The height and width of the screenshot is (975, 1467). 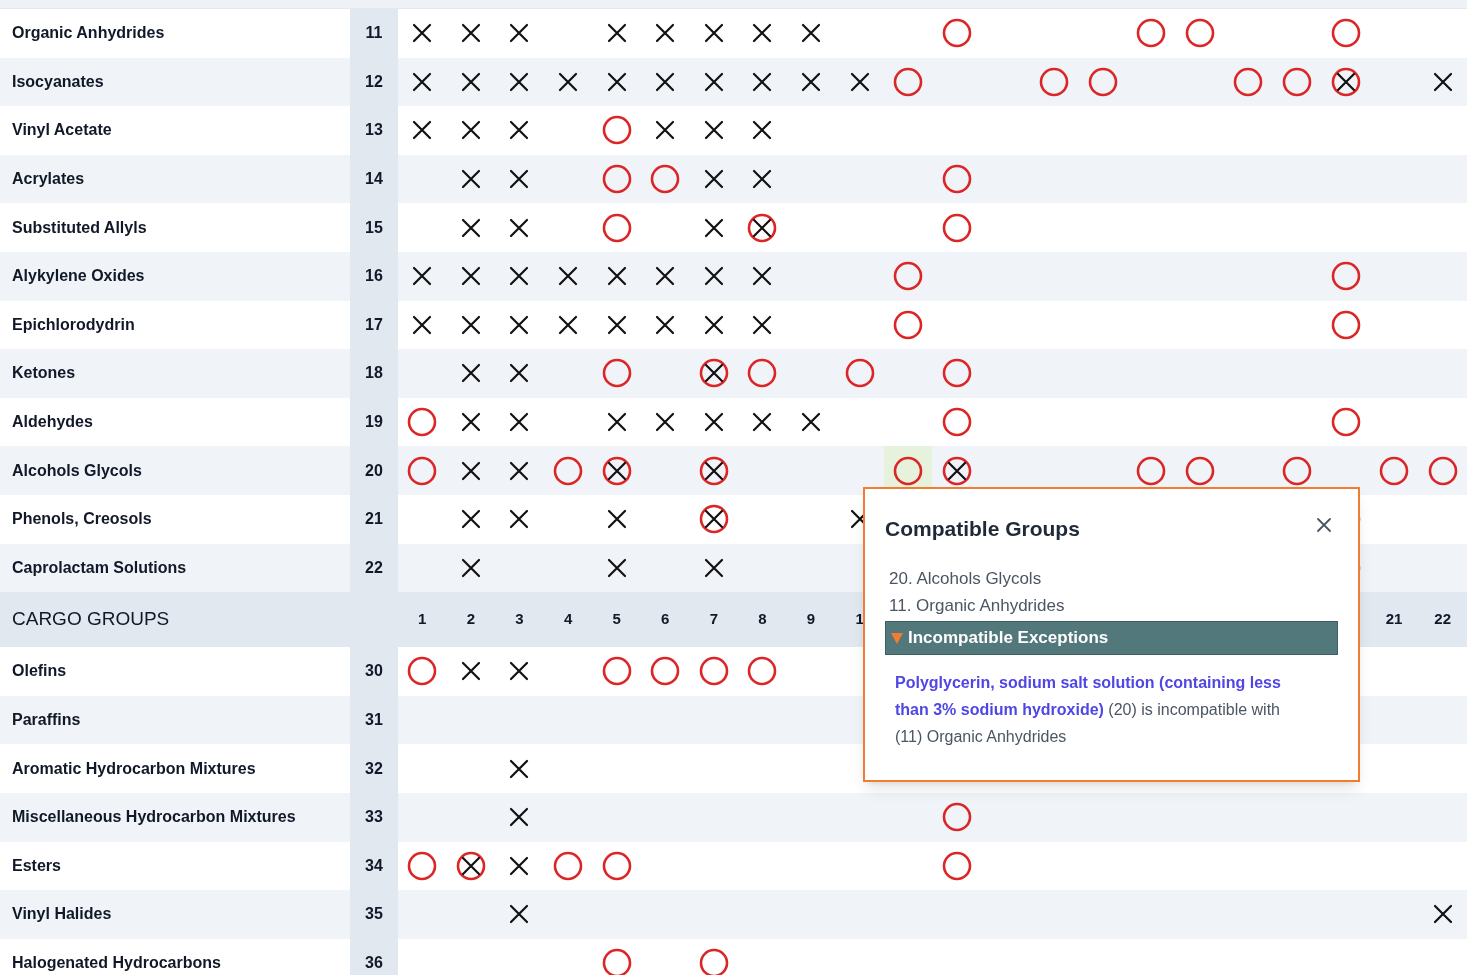 What do you see at coordinates (374, 519) in the screenshot?
I see `group-number: 21` at bounding box center [374, 519].